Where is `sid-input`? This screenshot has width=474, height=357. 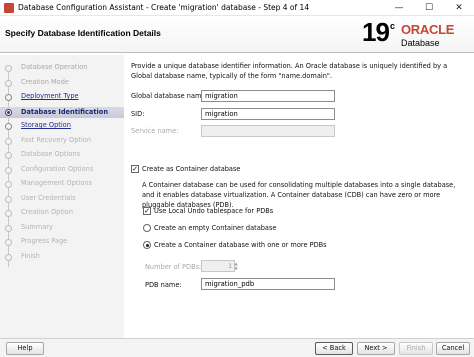 sid-input is located at coordinates (268, 114).